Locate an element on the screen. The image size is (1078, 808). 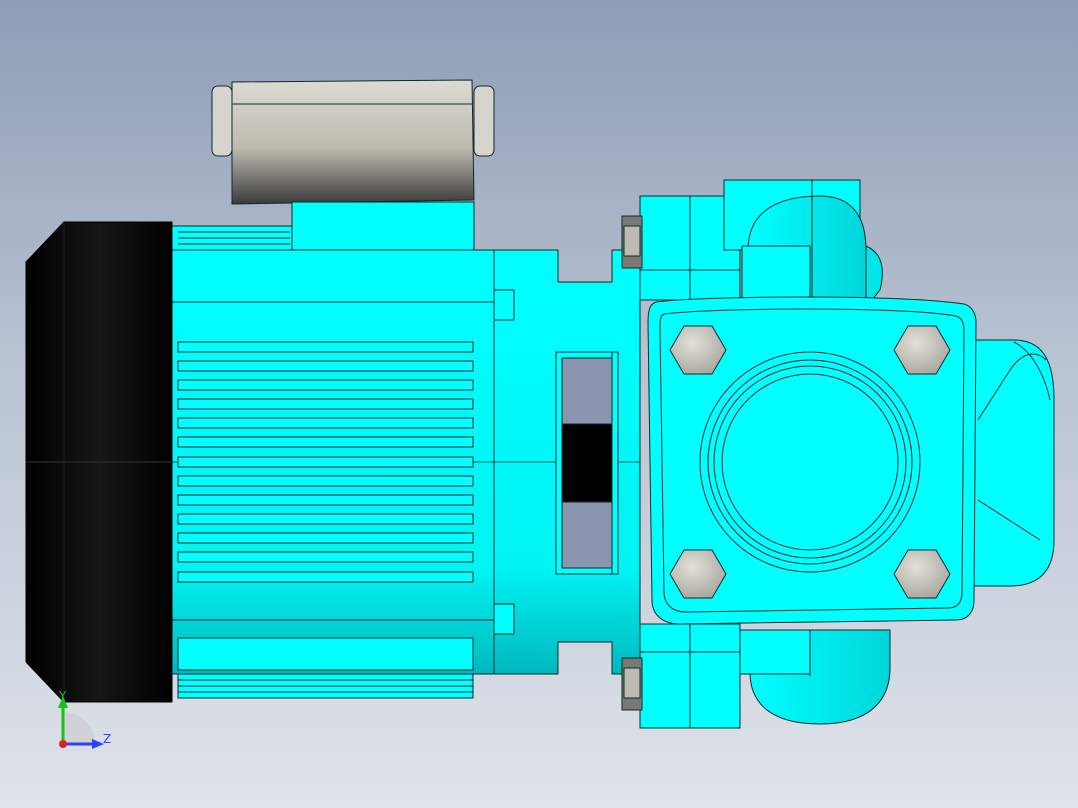
capacitor-end-right is located at coordinates (484, 121).